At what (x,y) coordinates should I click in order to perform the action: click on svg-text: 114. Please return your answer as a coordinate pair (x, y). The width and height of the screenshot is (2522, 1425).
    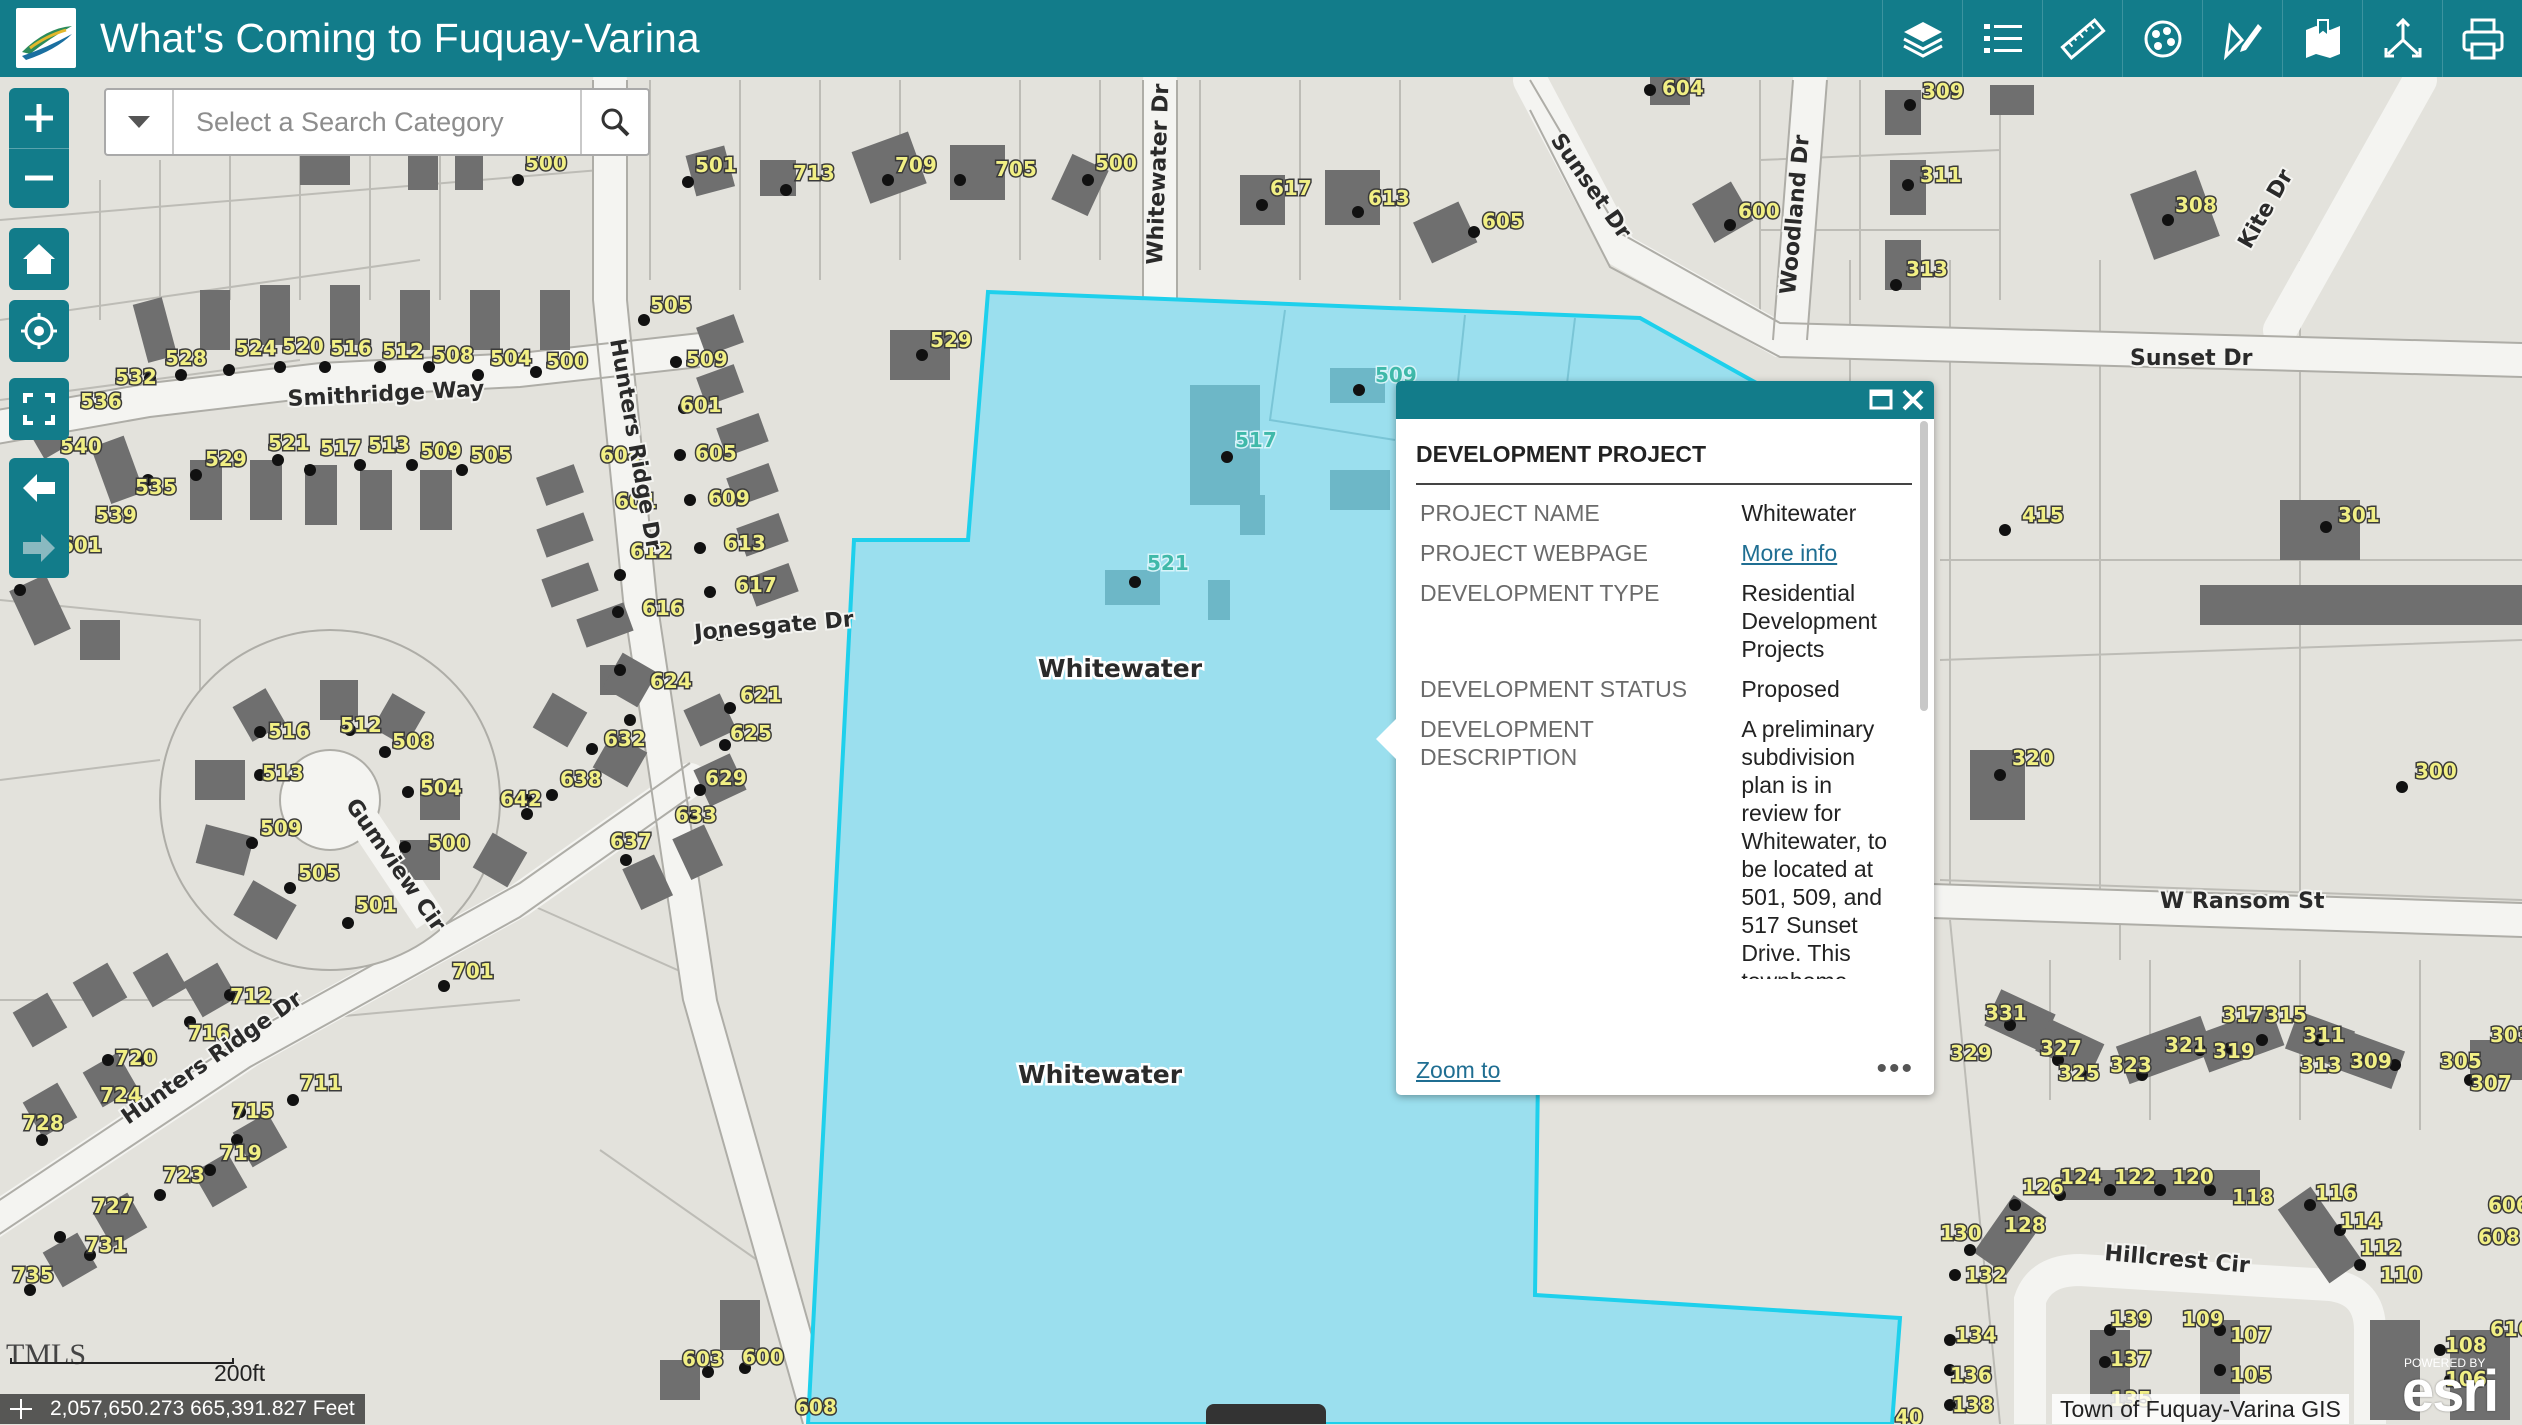
    Looking at the image, I should click on (2361, 1221).